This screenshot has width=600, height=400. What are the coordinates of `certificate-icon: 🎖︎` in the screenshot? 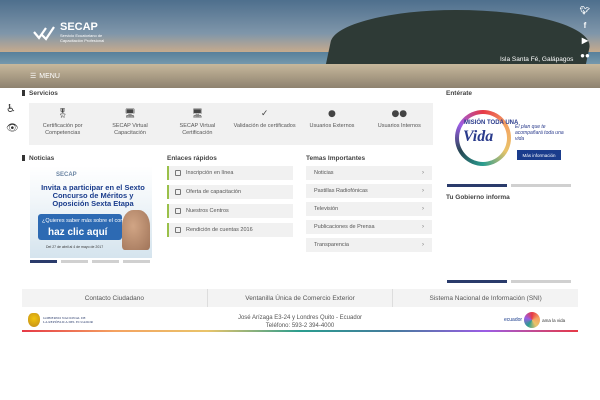 It's located at (62, 114).